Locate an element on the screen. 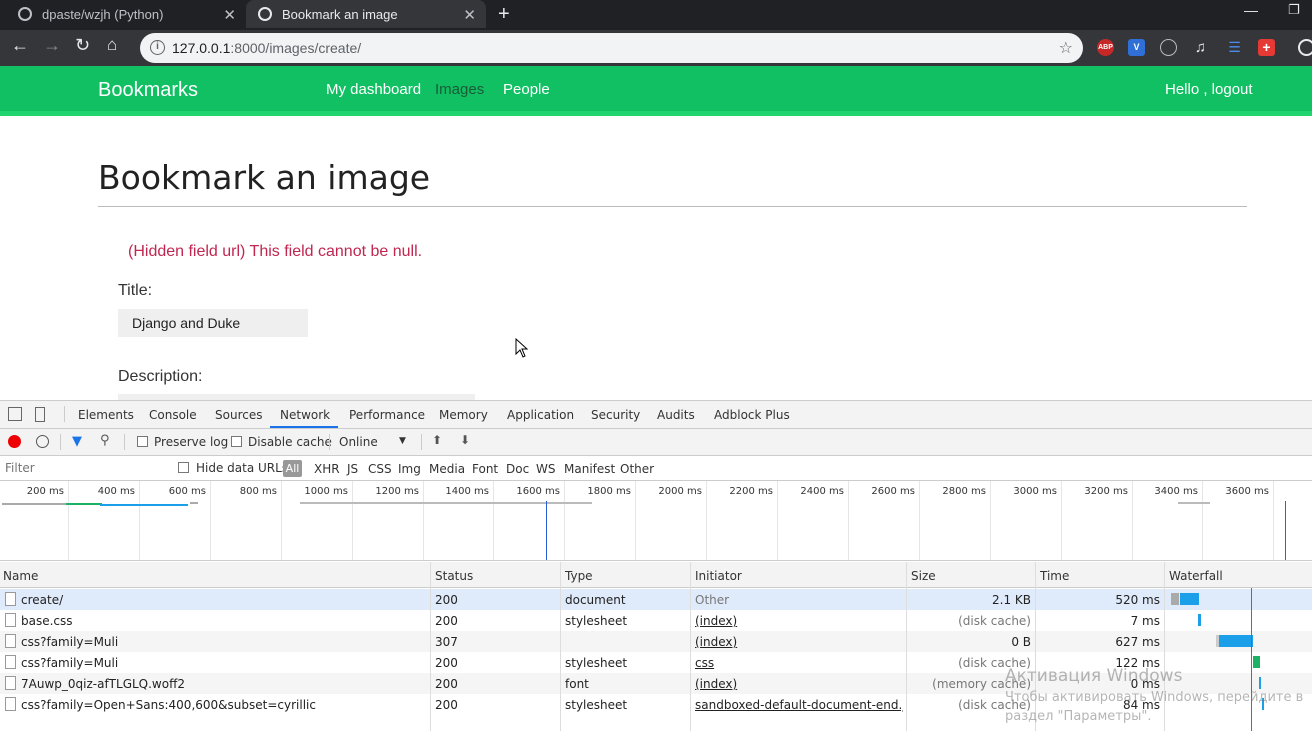 The height and width of the screenshot is (731, 1312). timeline-tick-label: 1200 ms is located at coordinates (397, 491).